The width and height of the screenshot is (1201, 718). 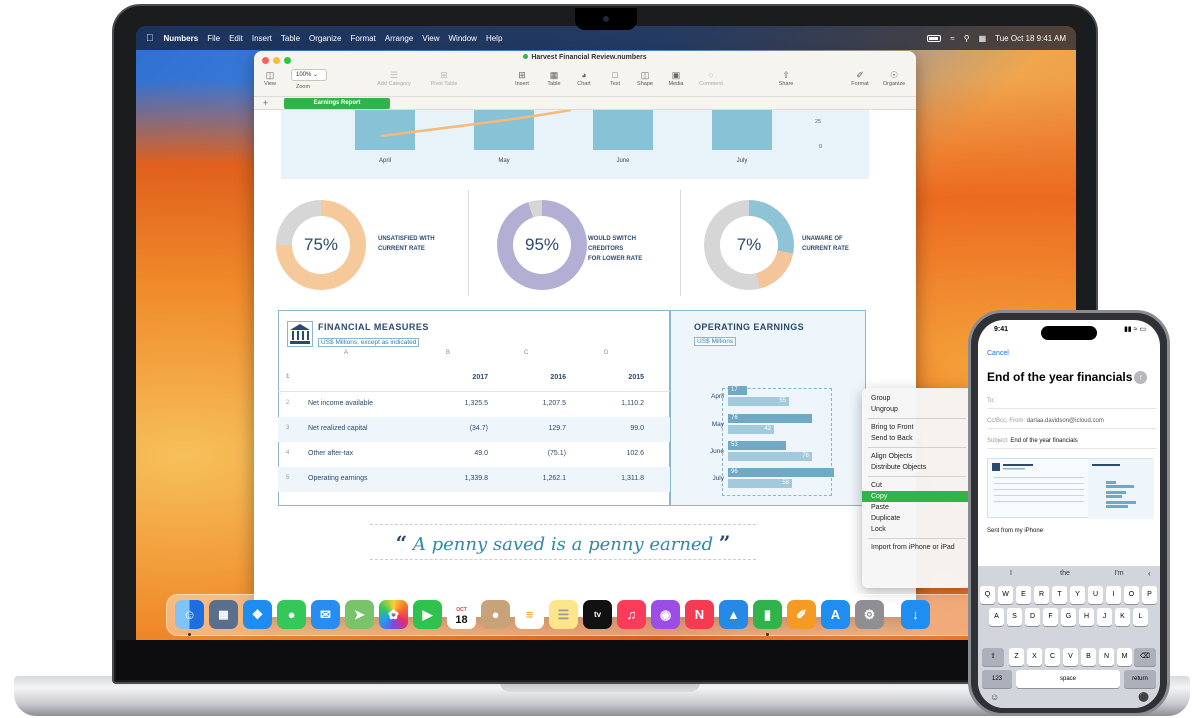 What do you see at coordinates (309, 75) in the screenshot?
I see `zoom-select: 100% ⌄` at bounding box center [309, 75].